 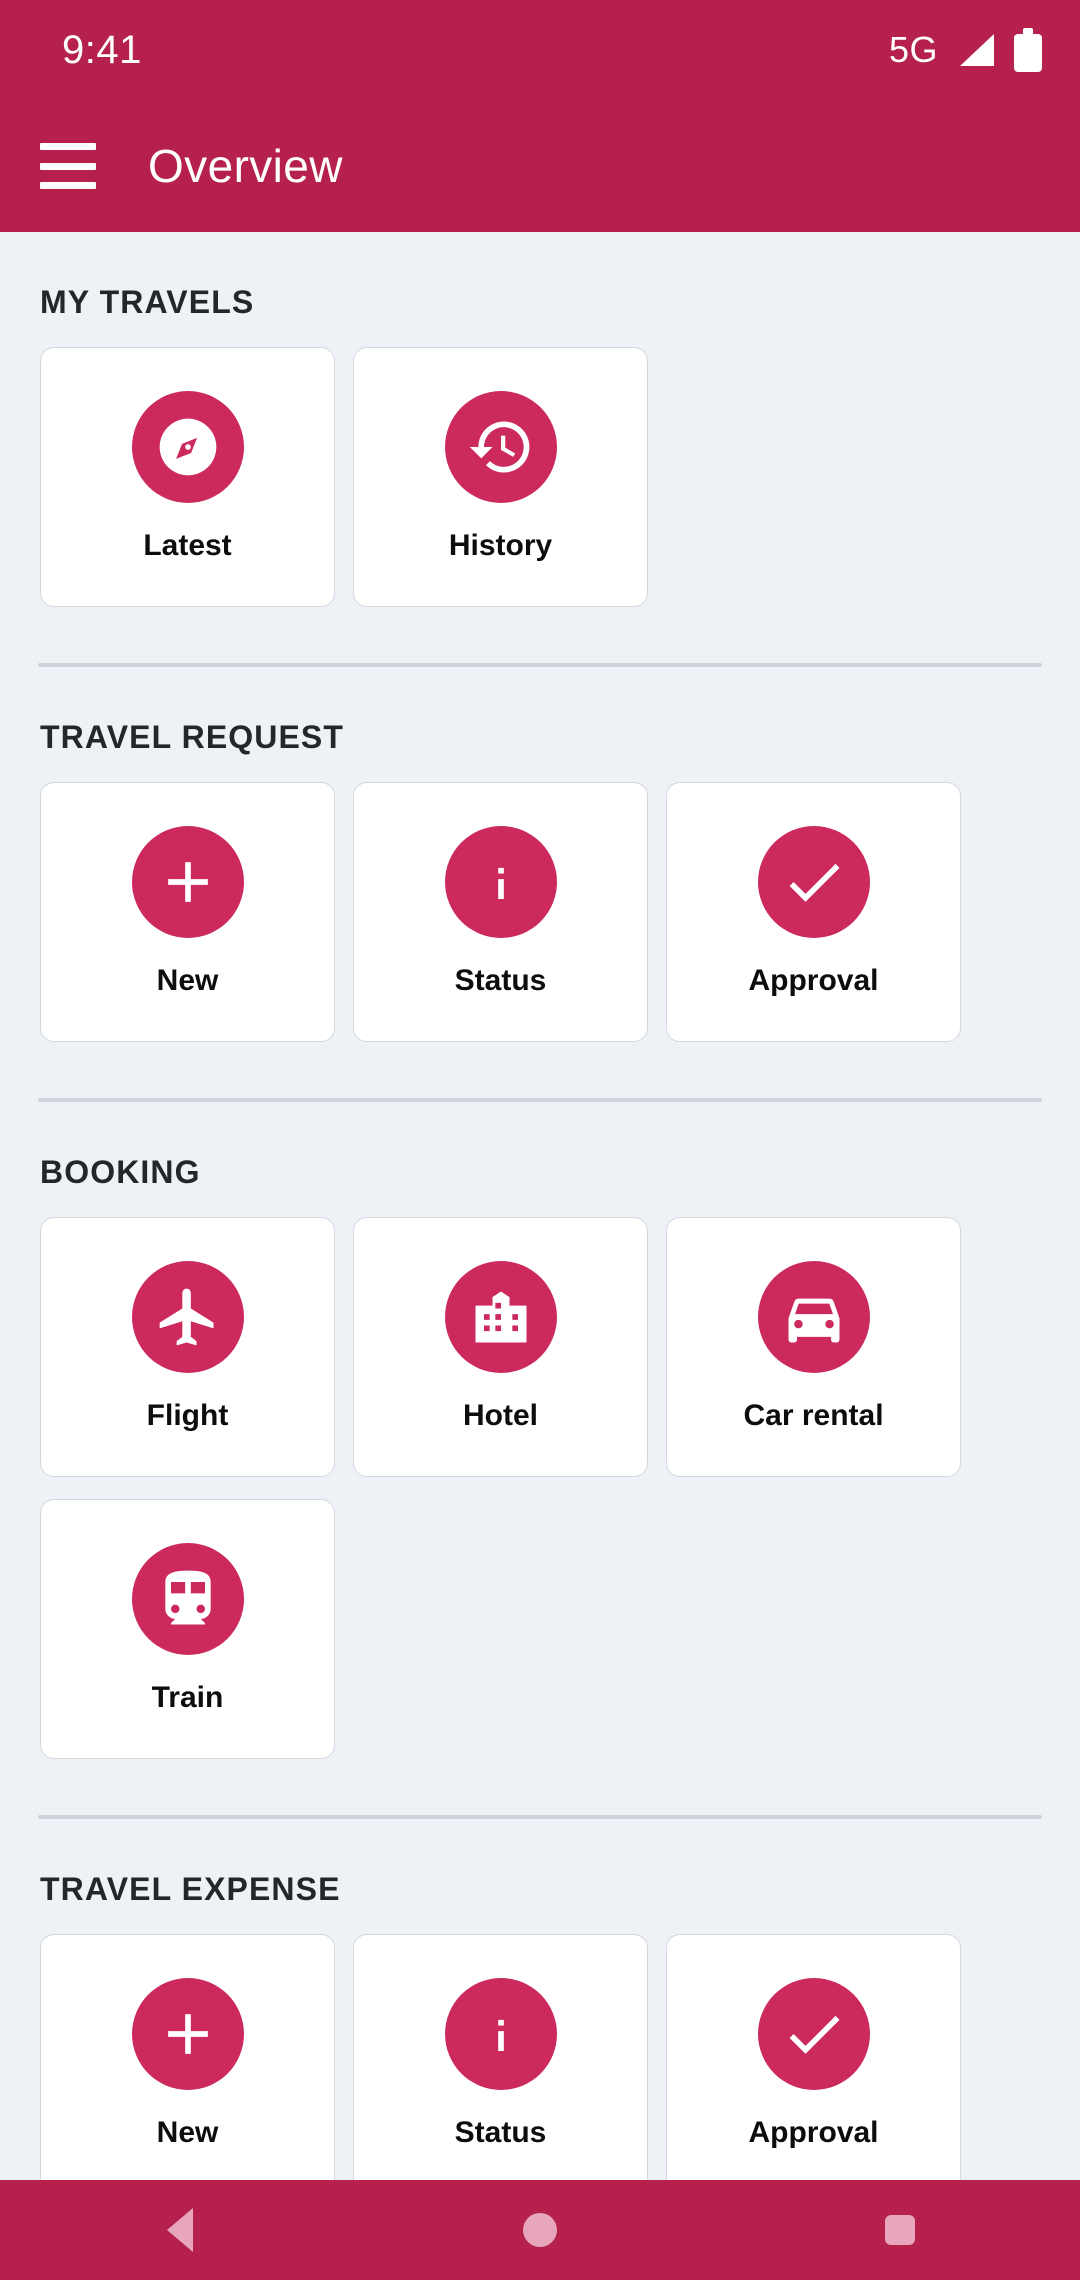 I want to click on nav-back-button, so click(x=180, y=2230).